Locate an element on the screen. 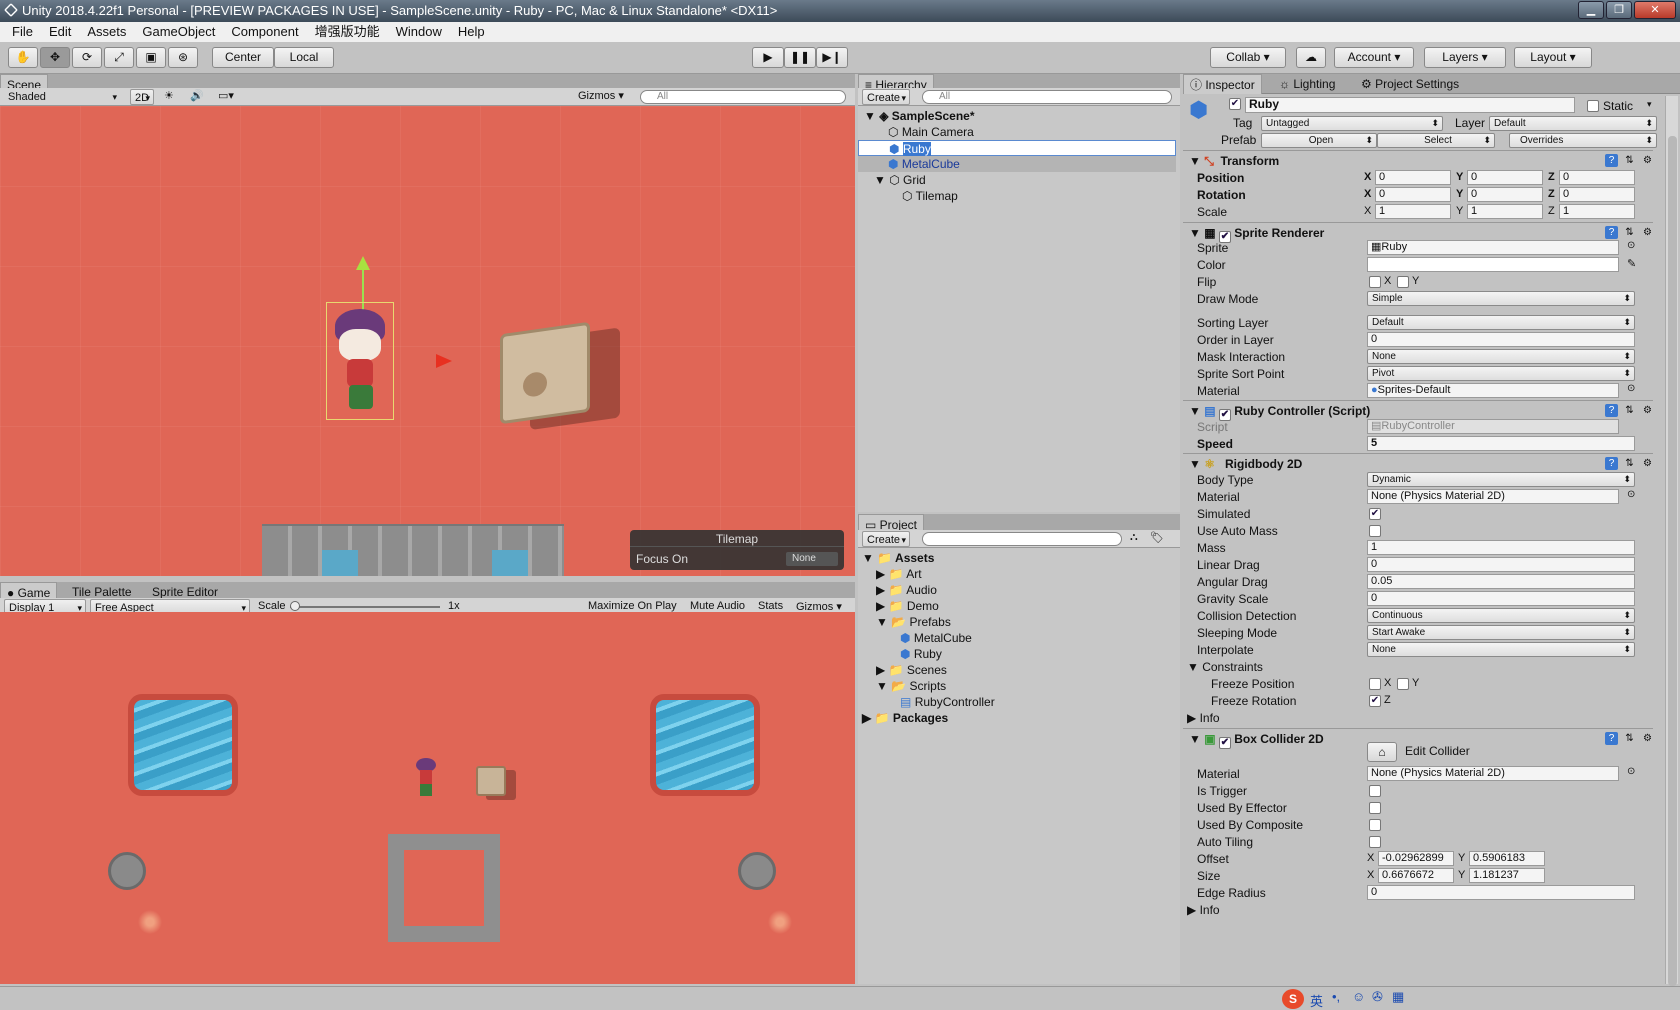  hierarchy-item-tilemap: ⬡ Tilemap is located at coordinates (930, 196).